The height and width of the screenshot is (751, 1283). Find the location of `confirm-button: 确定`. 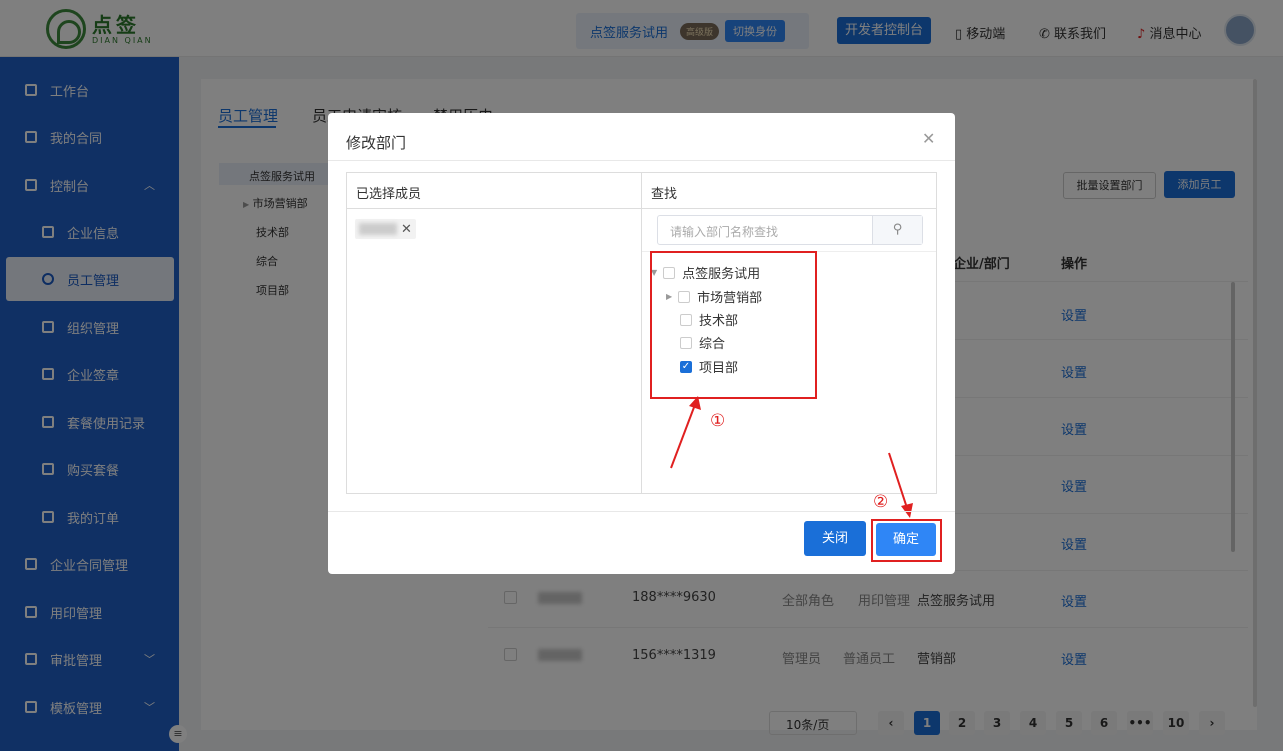

confirm-button: 确定 is located at coordinates (906, 539).